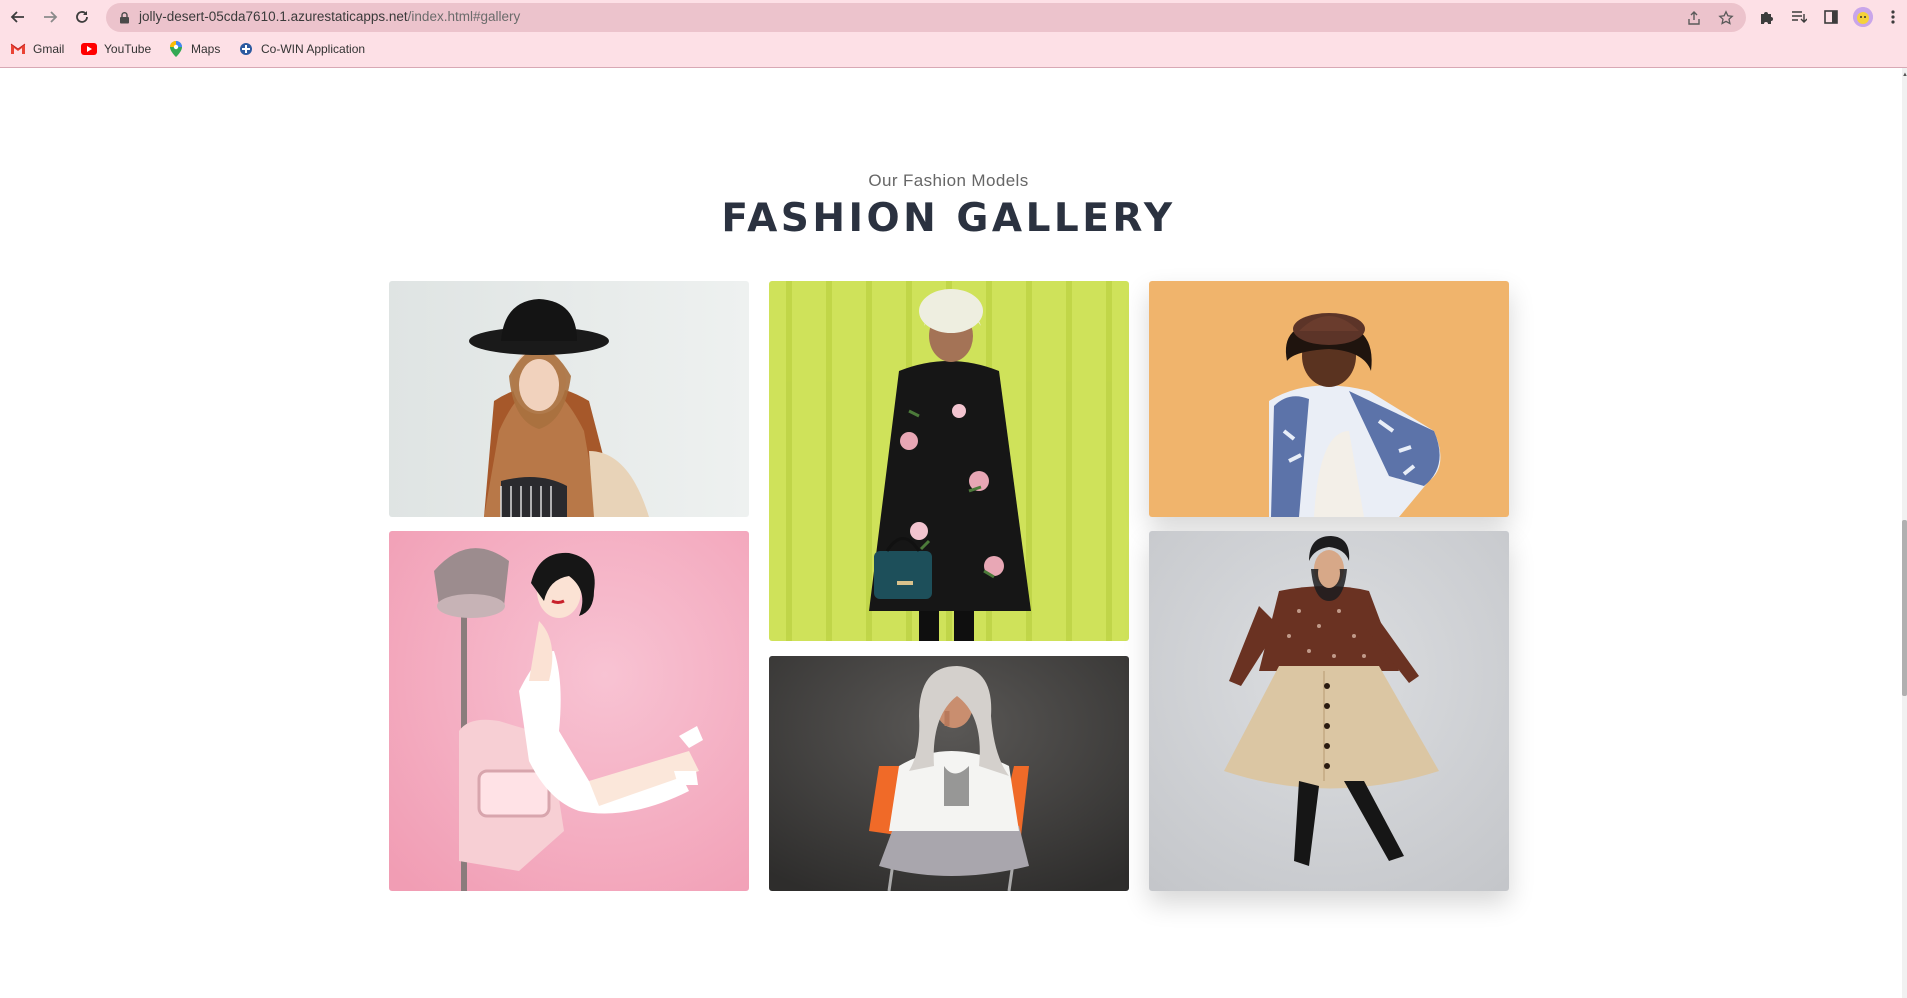 Image resolution: width=1907 pixels, height=998 pixels. I want to click on url-path: /index.html#gallery, so click(464, 16).